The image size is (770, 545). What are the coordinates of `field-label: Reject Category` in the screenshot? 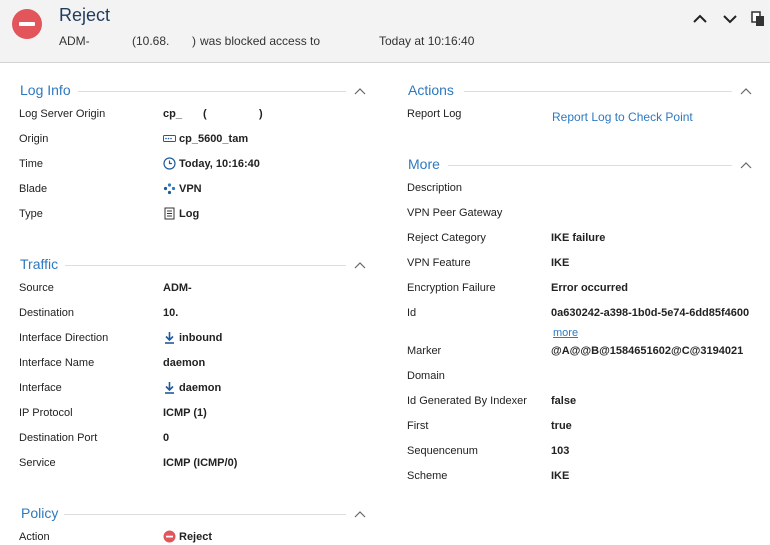 It's located at (446, 238).